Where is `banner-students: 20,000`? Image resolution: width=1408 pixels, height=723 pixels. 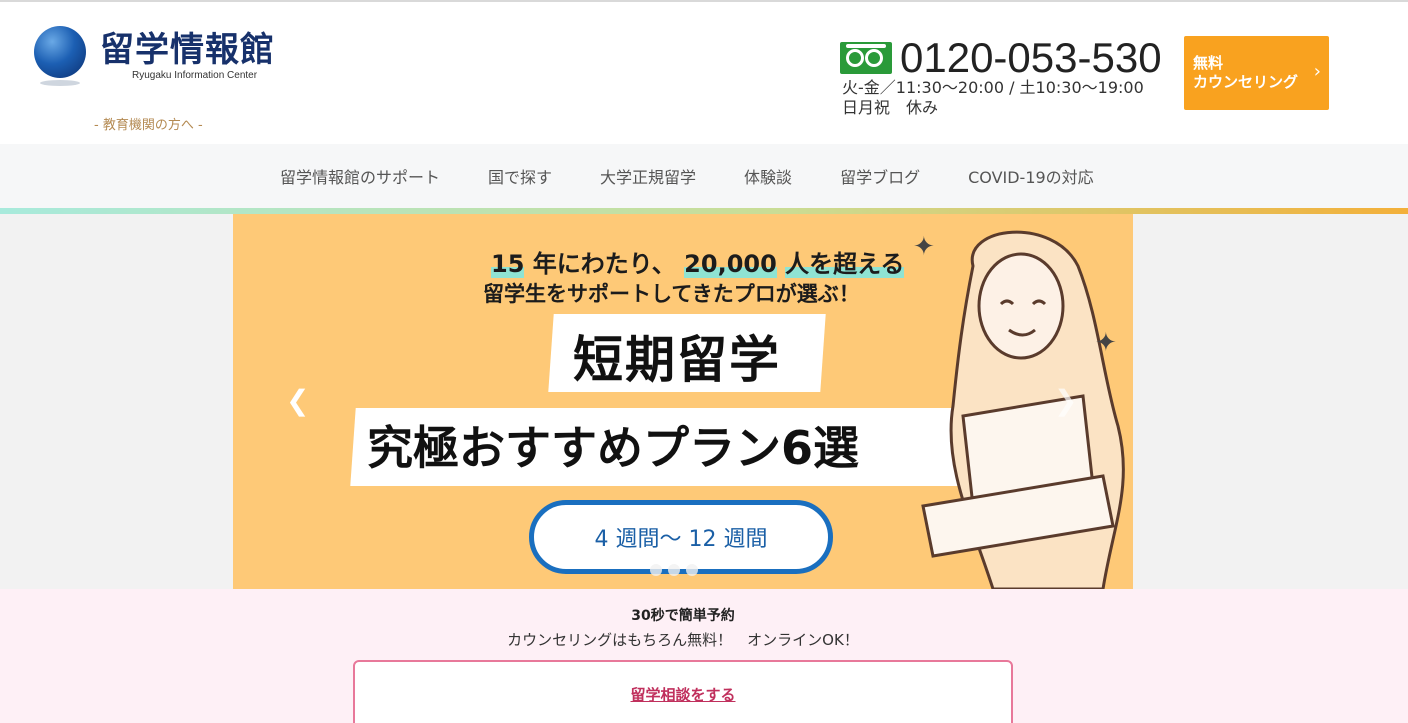 banner-students: 20,000 is located at coordinates (730, 264).